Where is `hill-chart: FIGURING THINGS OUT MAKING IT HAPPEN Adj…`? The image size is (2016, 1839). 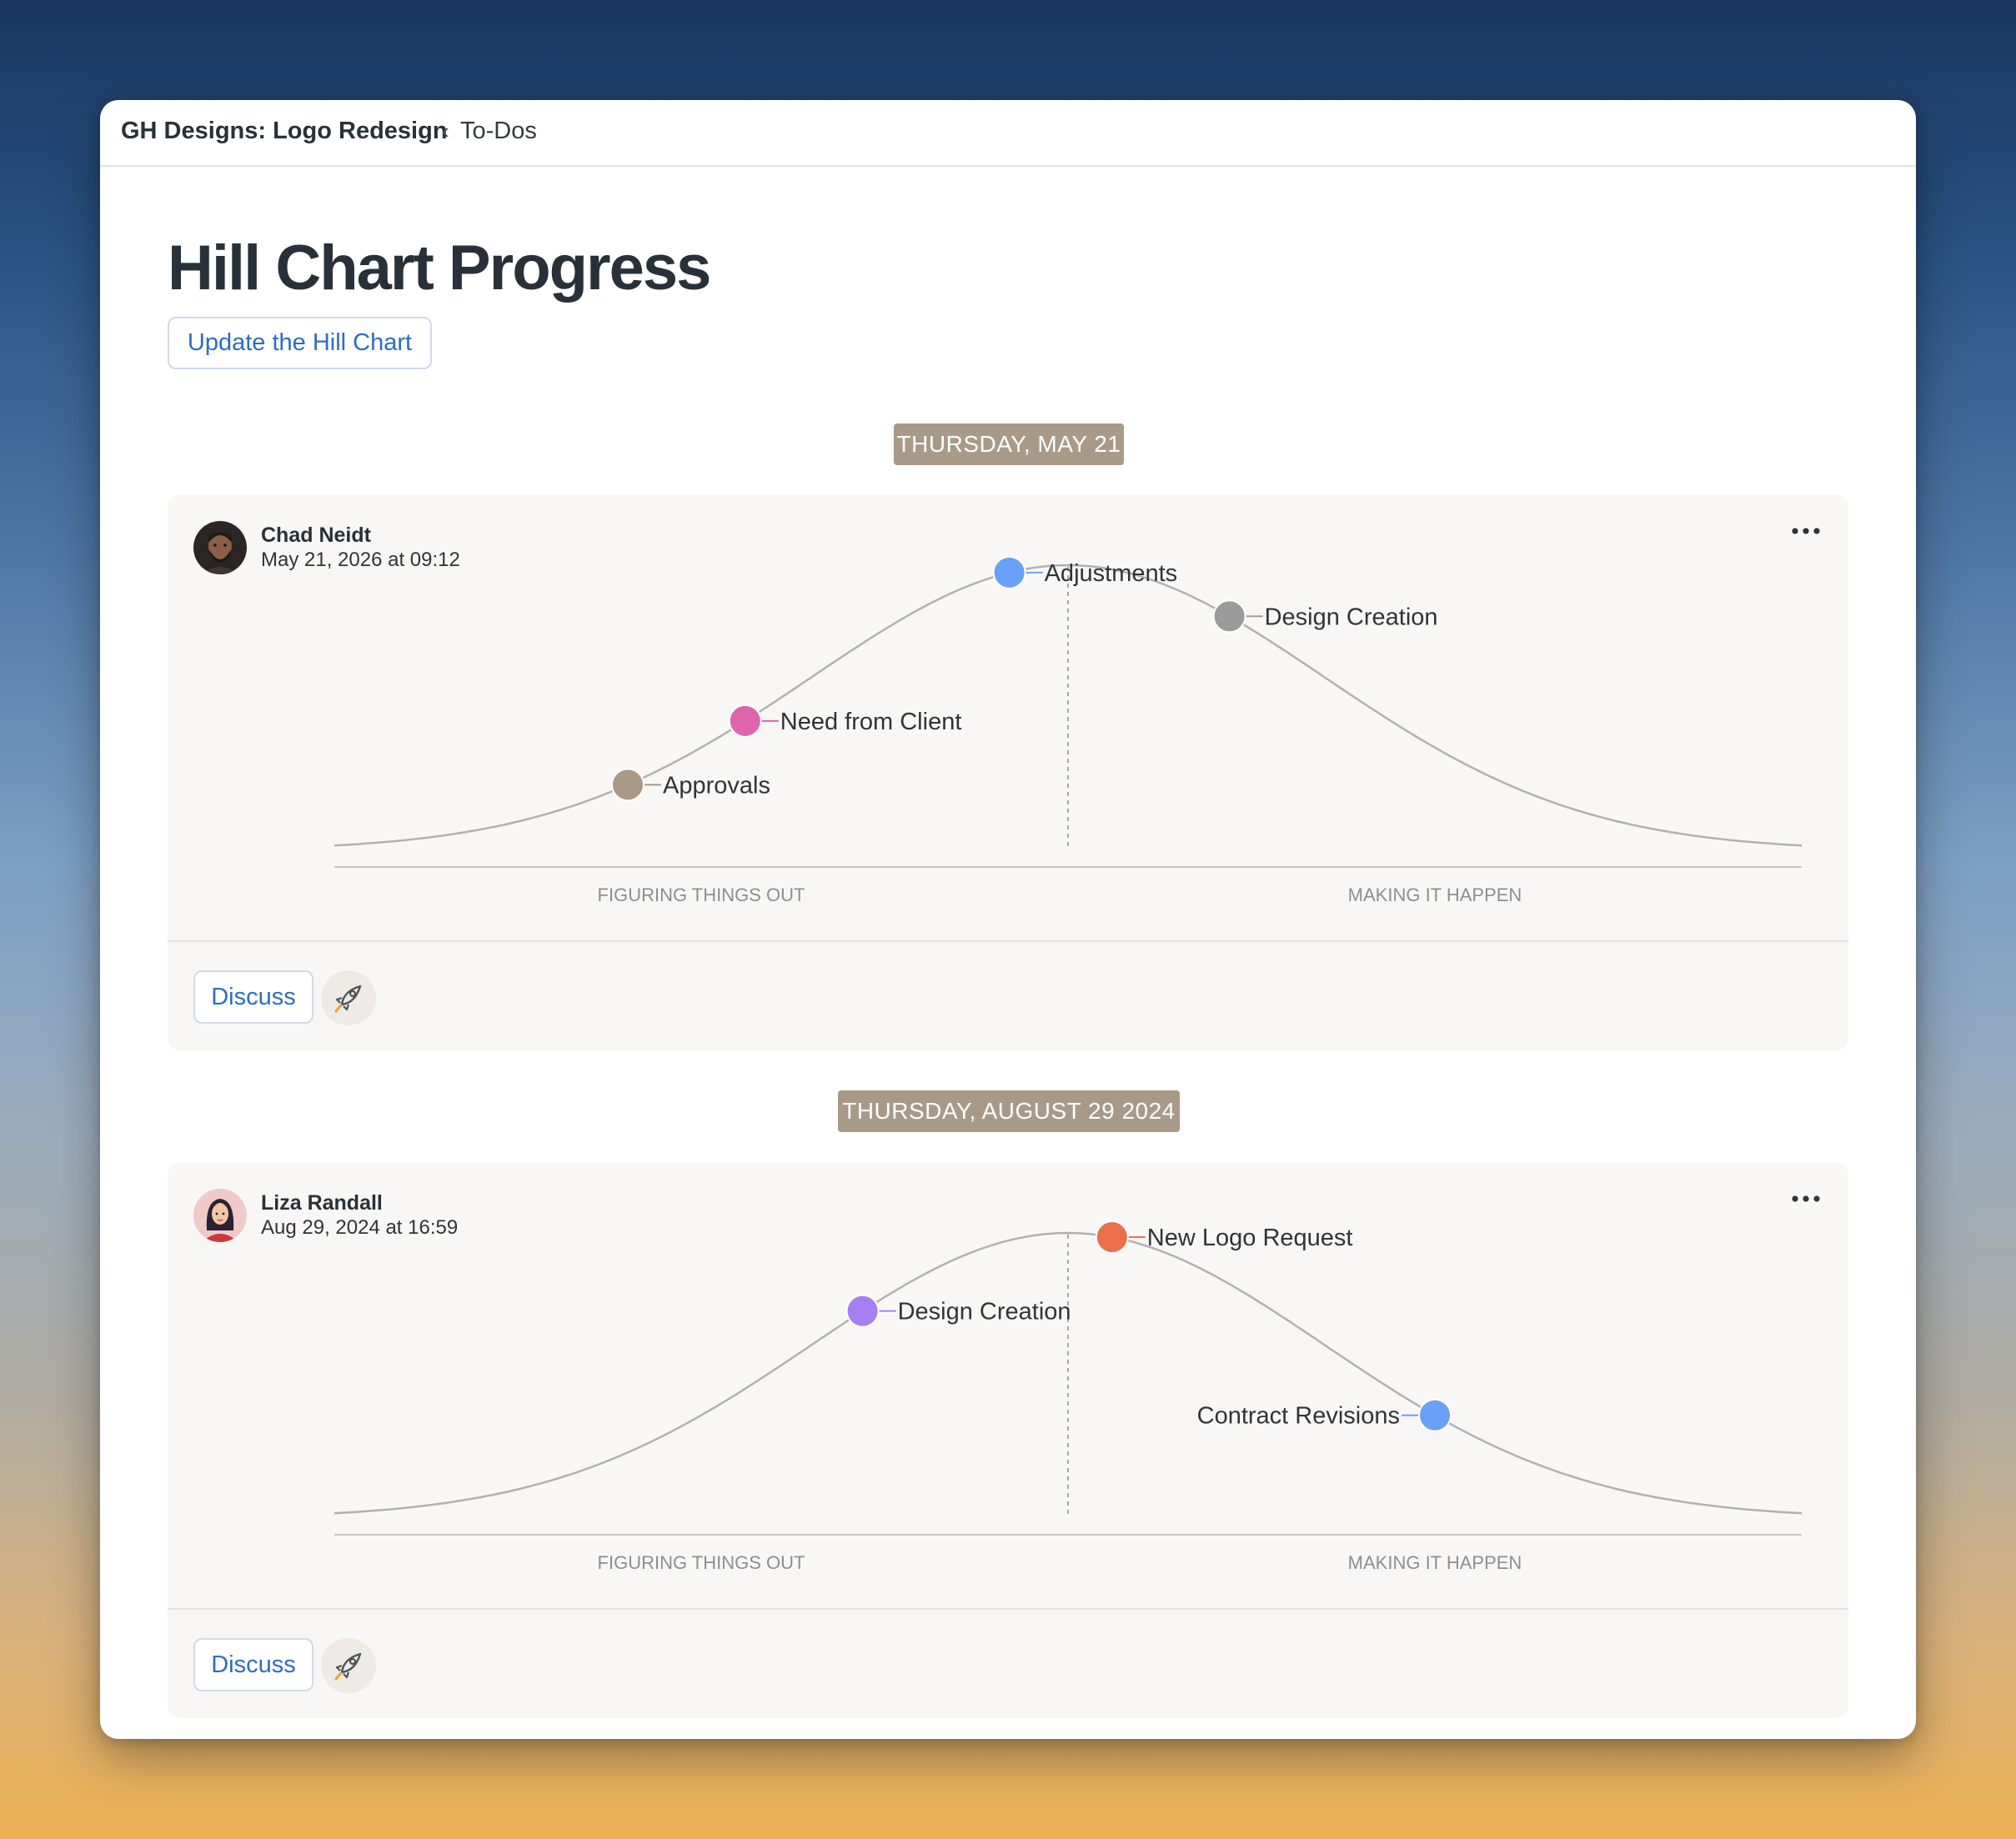 hill-chart: FIGURING THINGS OUT MAKING IT HAPPEN Adj… is located at coordinates (1068, 730).